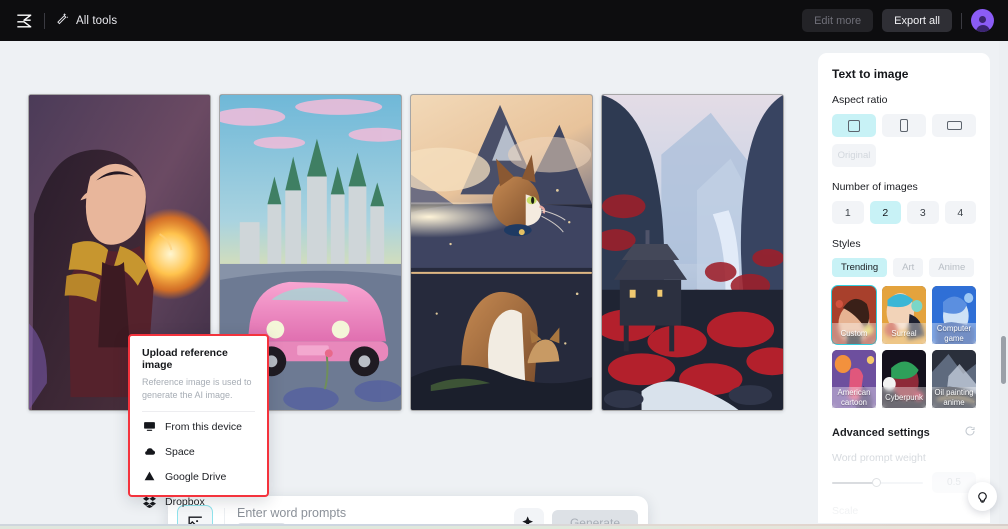 Image resolution: width=1008 pixels, height=529 pixels. I want to click on panel-title: Text to image, so click(870, 74).